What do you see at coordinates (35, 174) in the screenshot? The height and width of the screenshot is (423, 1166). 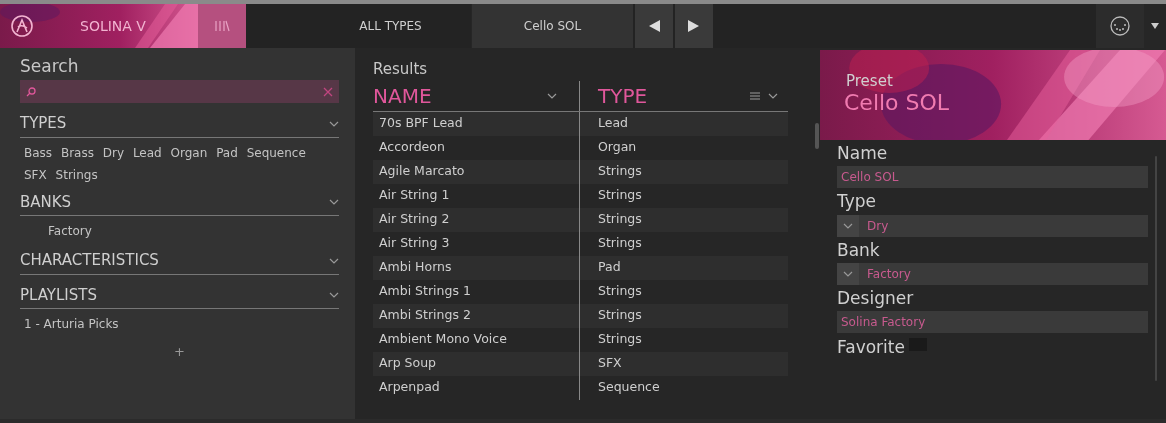 I see `type-tag: SFX` at bounding box center [35, 174].